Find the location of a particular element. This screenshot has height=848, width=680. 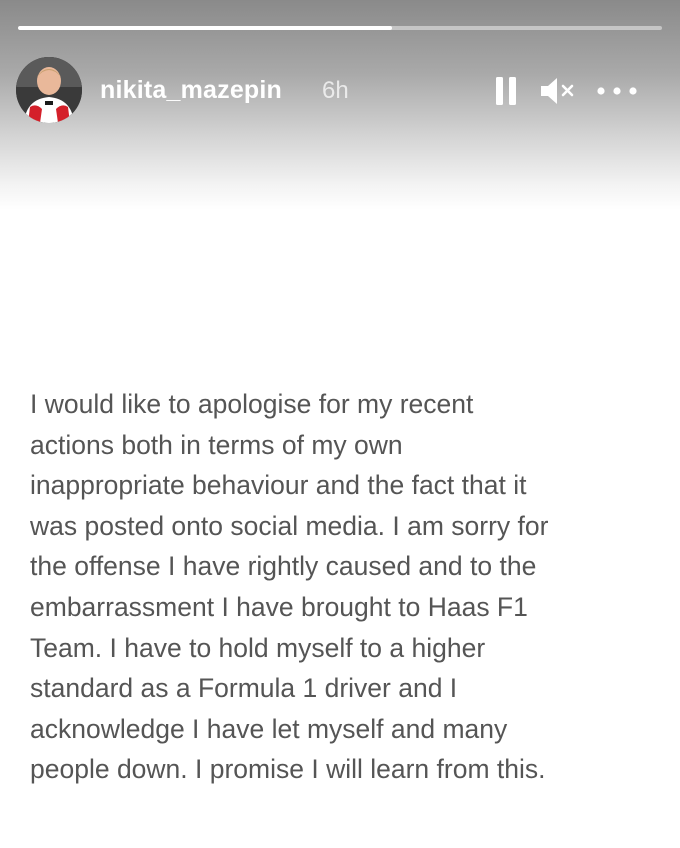

avatar is located at coordinates (49, 90).